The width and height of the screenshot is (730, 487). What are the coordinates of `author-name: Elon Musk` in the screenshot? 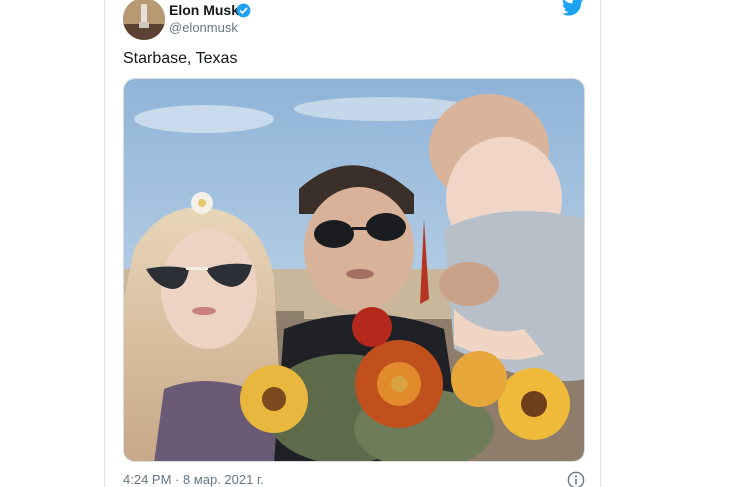 It's located at (204, 10).